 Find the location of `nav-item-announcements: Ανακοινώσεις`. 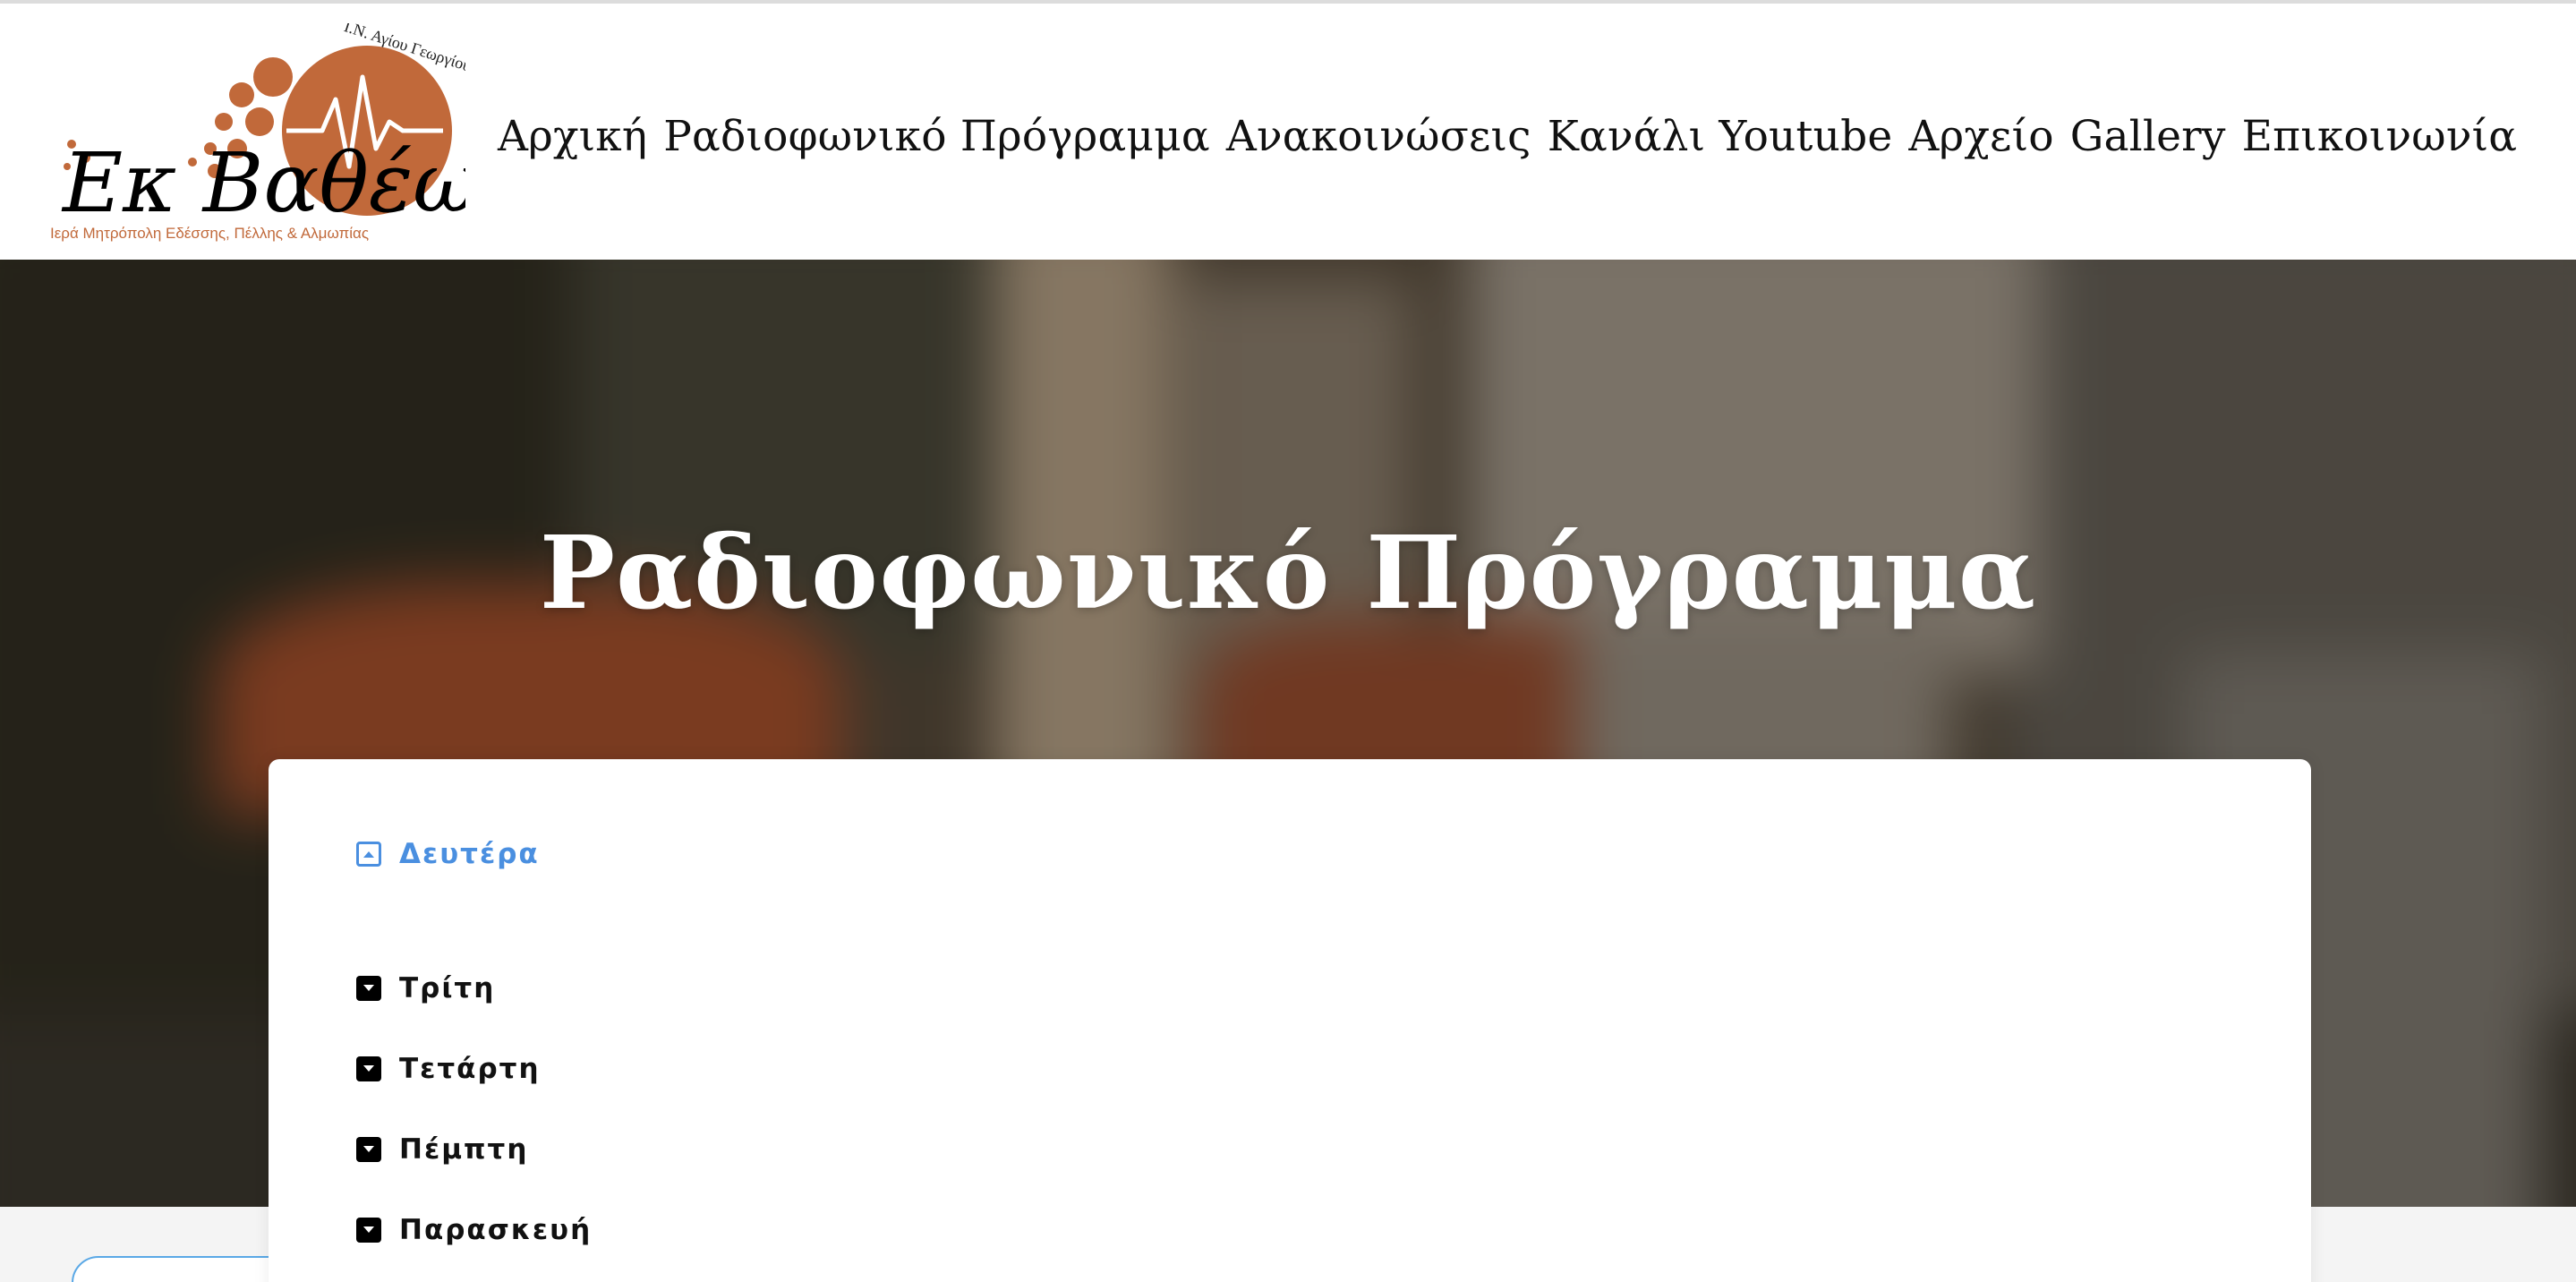

nav-item-announcements: Ανακοινώσεις is located at coordinates (1378, 136).